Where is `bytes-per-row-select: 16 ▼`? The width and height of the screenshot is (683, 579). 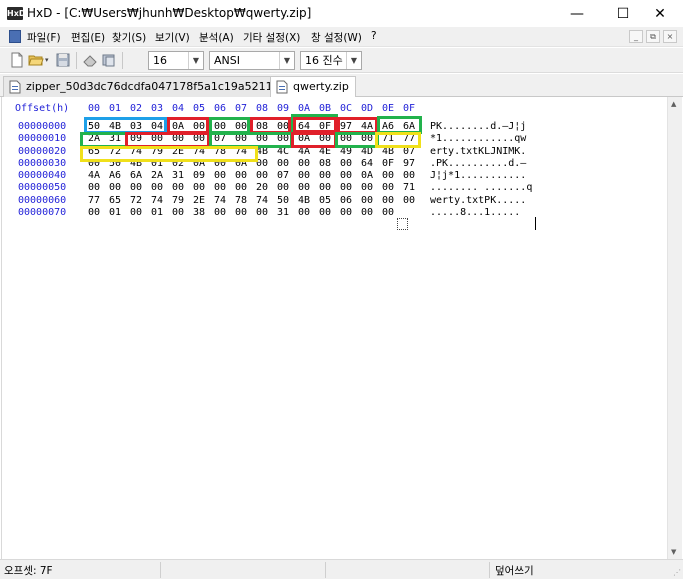
bytes-per-row-select: 16 ▼ is located at coordinates (176, 60).